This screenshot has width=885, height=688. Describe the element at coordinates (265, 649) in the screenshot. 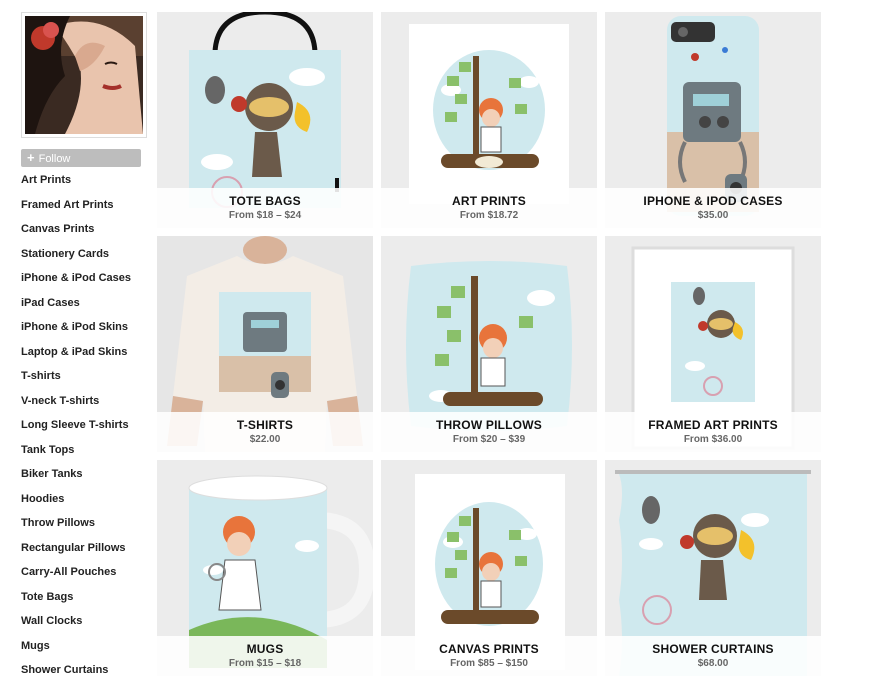

I see `product-name: MUGS` at that location.